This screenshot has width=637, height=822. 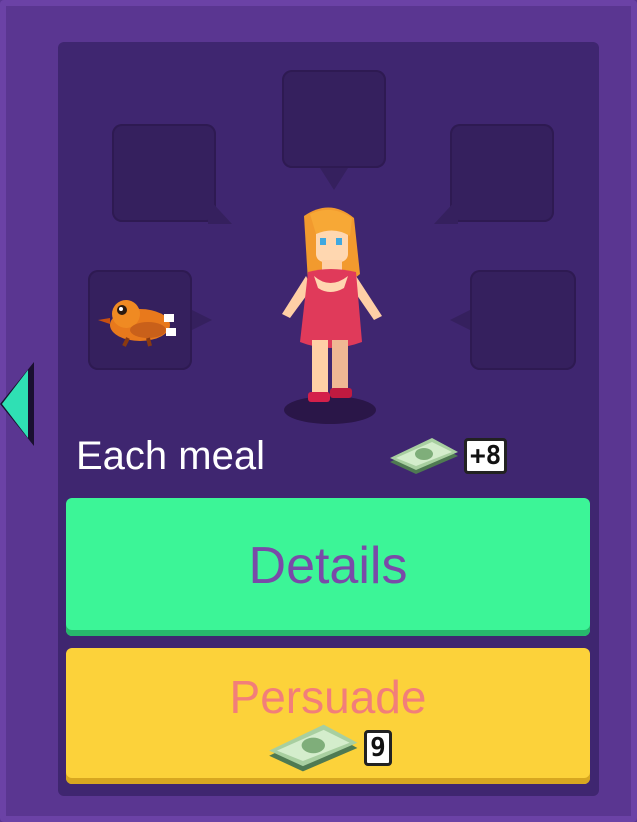 I want to click on details-button: Details, so click(x=328, y=567).